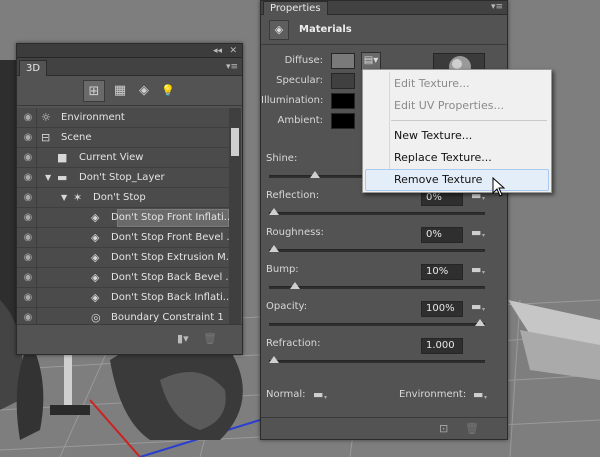 Image resolution: width=600 pixels, height=457 pixels. I want to click on mesh-filter-icon: ▦, so click(120, 91).